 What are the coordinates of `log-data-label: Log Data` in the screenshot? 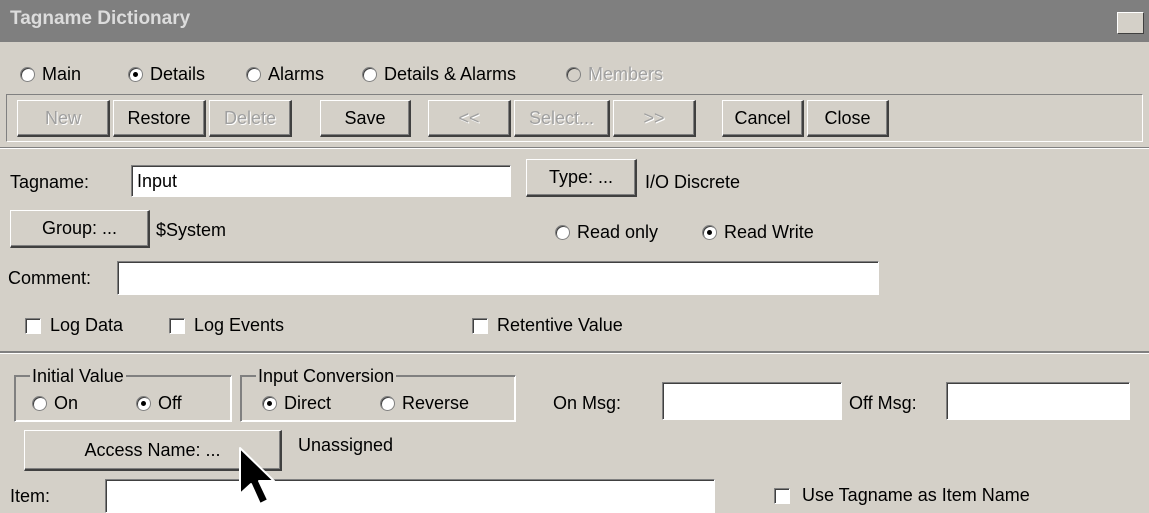 It's located at (87, 325).